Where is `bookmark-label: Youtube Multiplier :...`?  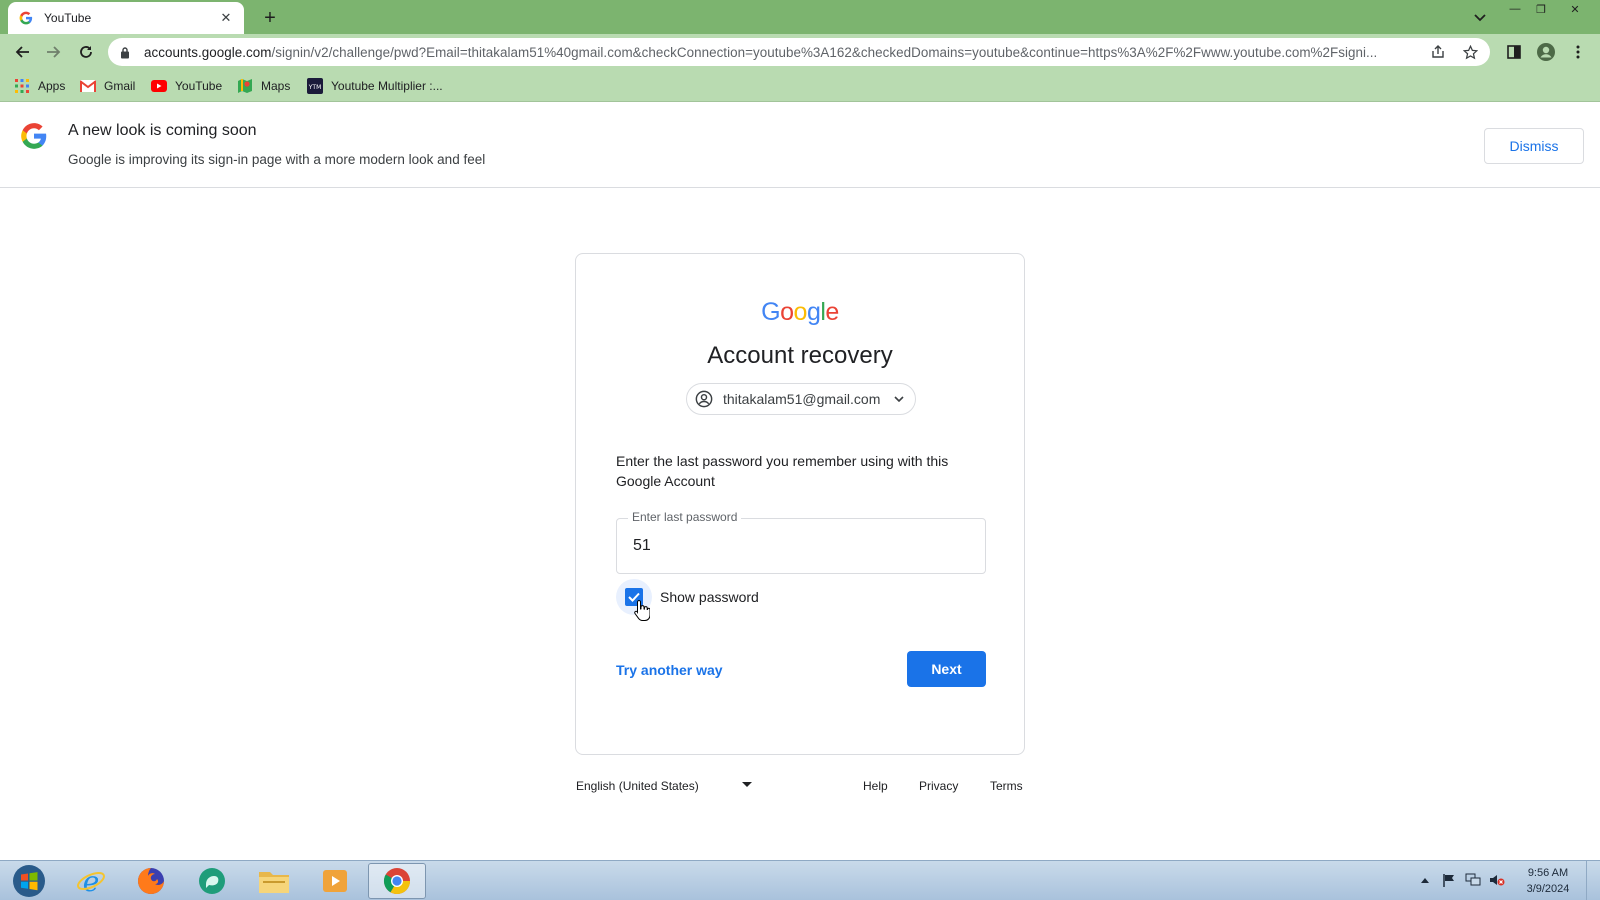 bookmark-label: Youtube Multiplier :... is located at coordinates (387, 86).